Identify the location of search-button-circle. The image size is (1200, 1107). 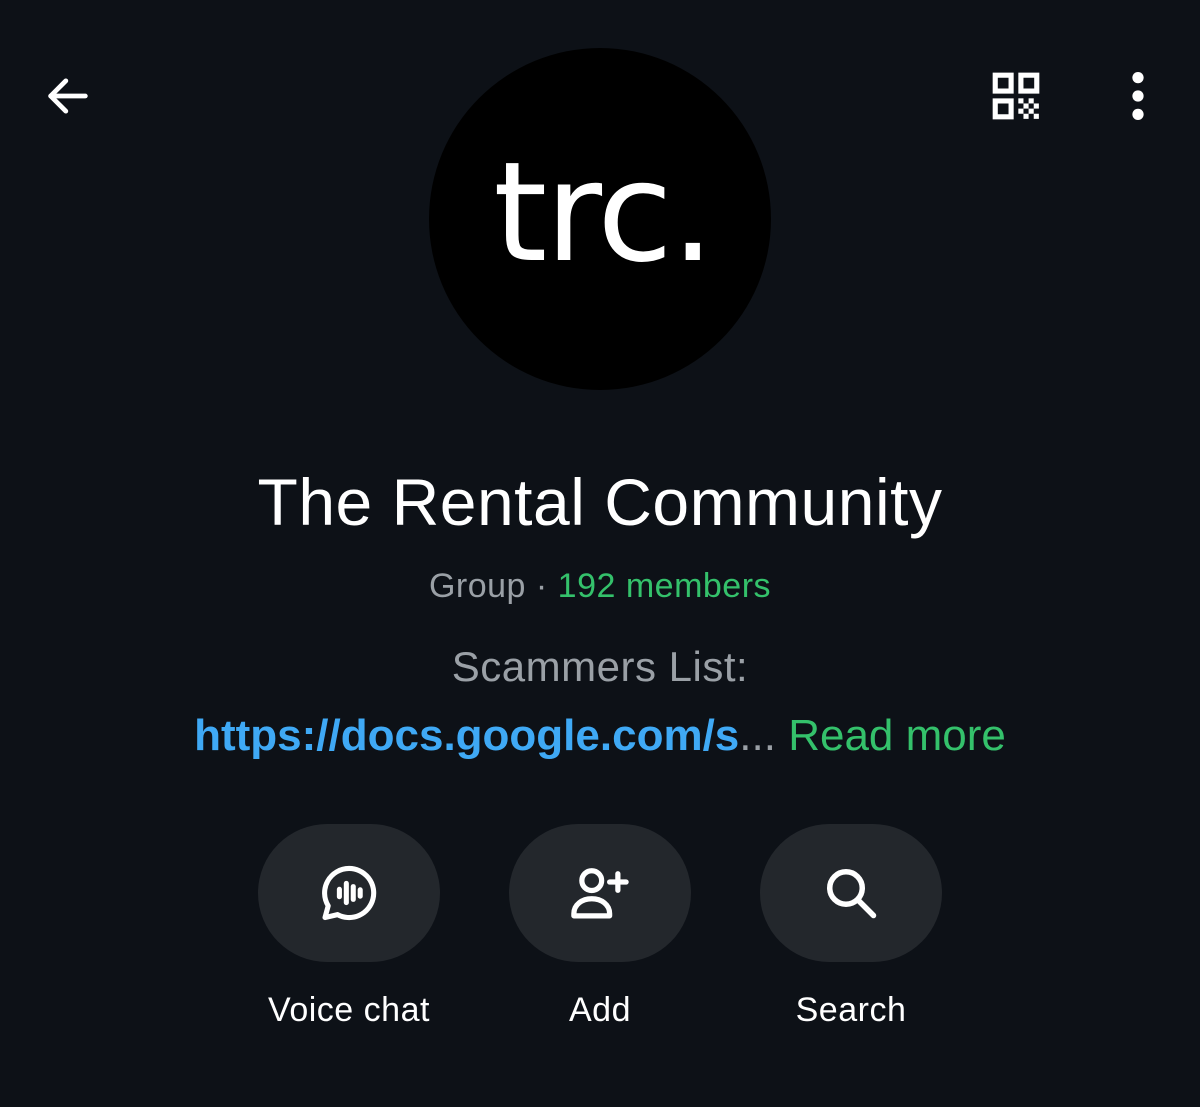
(851, 893).